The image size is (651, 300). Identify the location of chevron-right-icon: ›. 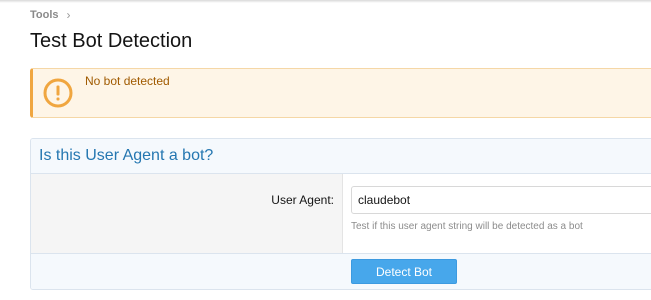
(68, 15).